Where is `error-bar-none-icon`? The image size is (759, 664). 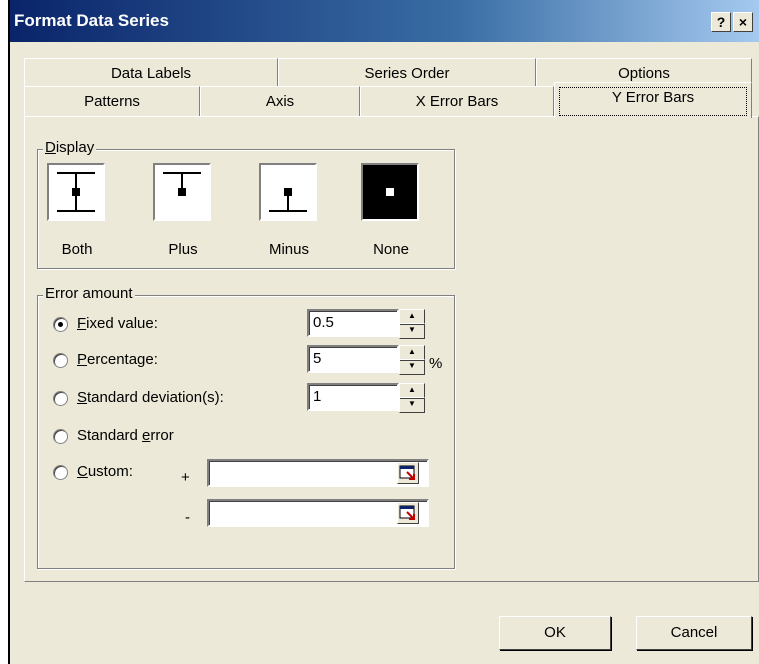 error-bar-none-icon is located at coordinates (390, 192).